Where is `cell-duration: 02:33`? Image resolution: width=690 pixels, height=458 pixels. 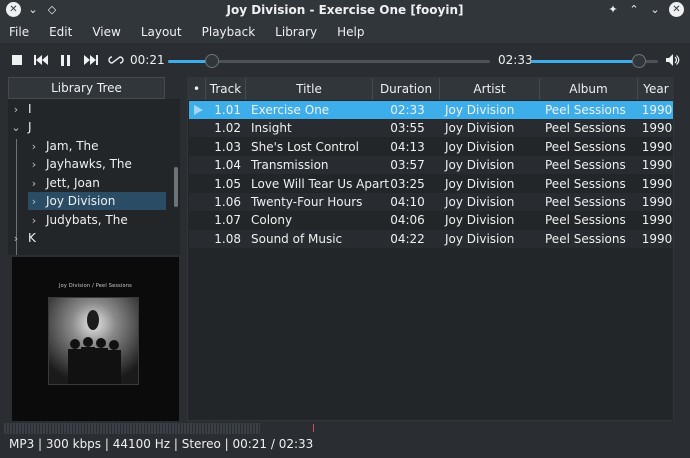
cell-duration: 02:33 is located at coordinates (407, 110).